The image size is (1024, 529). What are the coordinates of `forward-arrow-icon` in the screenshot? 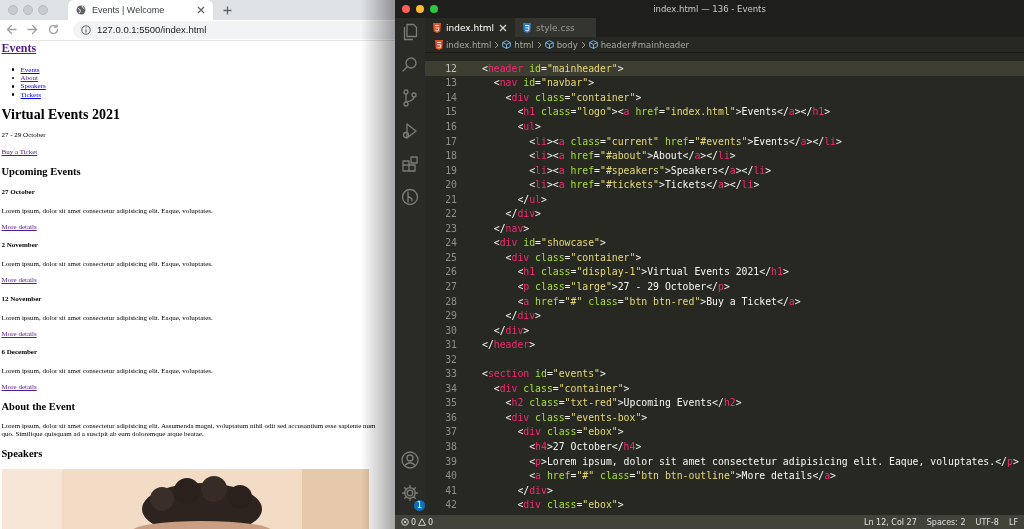 It's located at (32, 30).